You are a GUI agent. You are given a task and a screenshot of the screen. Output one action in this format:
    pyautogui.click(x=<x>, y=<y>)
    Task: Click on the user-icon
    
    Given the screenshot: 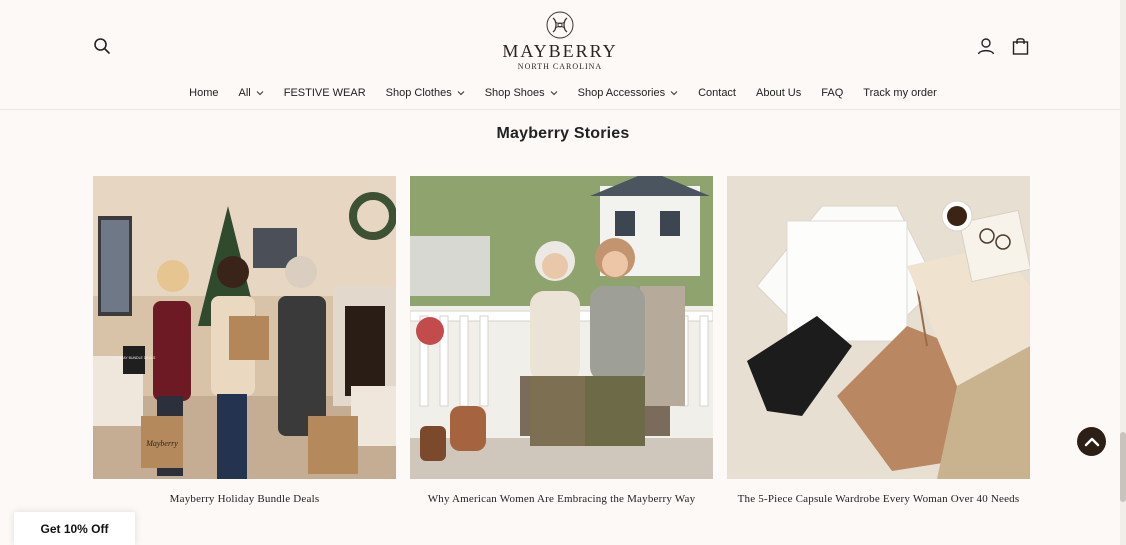 What is the action you would take?
    pyautogui.click(x=986, y=46)
    